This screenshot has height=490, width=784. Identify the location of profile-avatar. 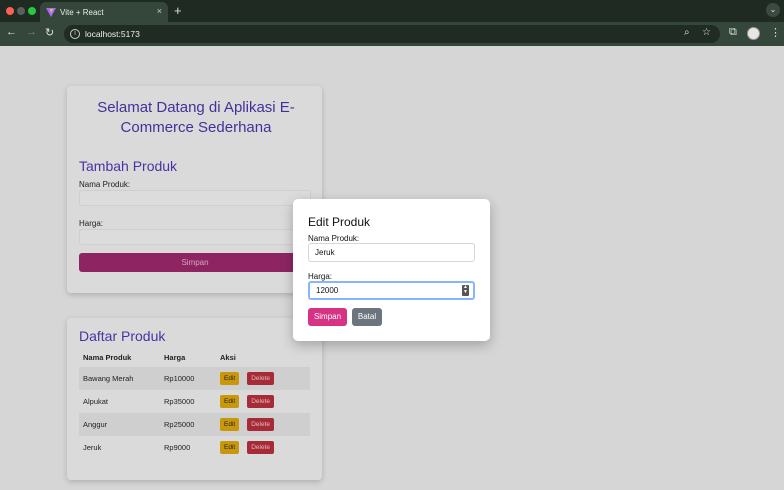
(753, 33).